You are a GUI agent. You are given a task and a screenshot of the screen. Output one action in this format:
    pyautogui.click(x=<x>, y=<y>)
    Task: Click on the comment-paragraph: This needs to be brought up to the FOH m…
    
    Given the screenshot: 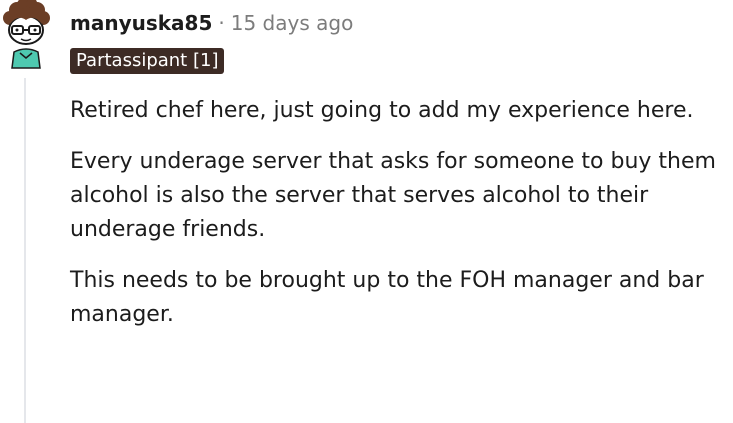 What is the action you would take?
    pyautogui.click(x=387, y=297)
    